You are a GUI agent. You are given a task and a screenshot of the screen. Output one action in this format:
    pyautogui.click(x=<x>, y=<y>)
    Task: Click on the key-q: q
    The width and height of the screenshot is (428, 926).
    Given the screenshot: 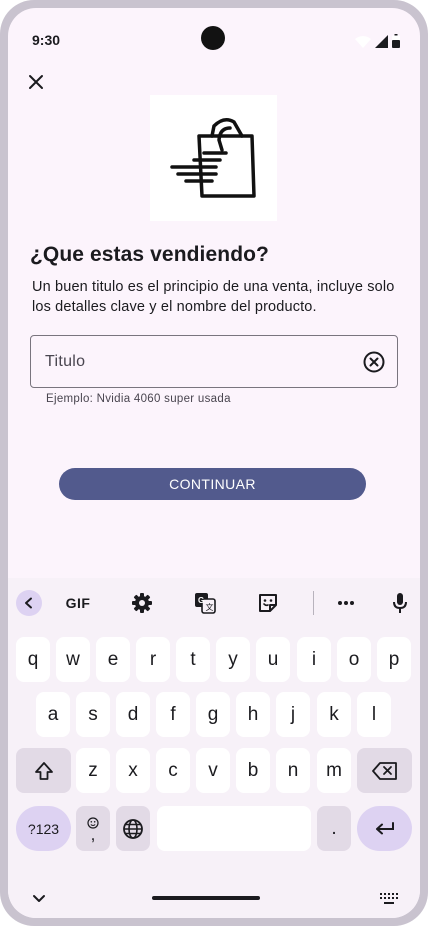 What is the action you would take?
    pyautogui.click(x=33, y=659)
    